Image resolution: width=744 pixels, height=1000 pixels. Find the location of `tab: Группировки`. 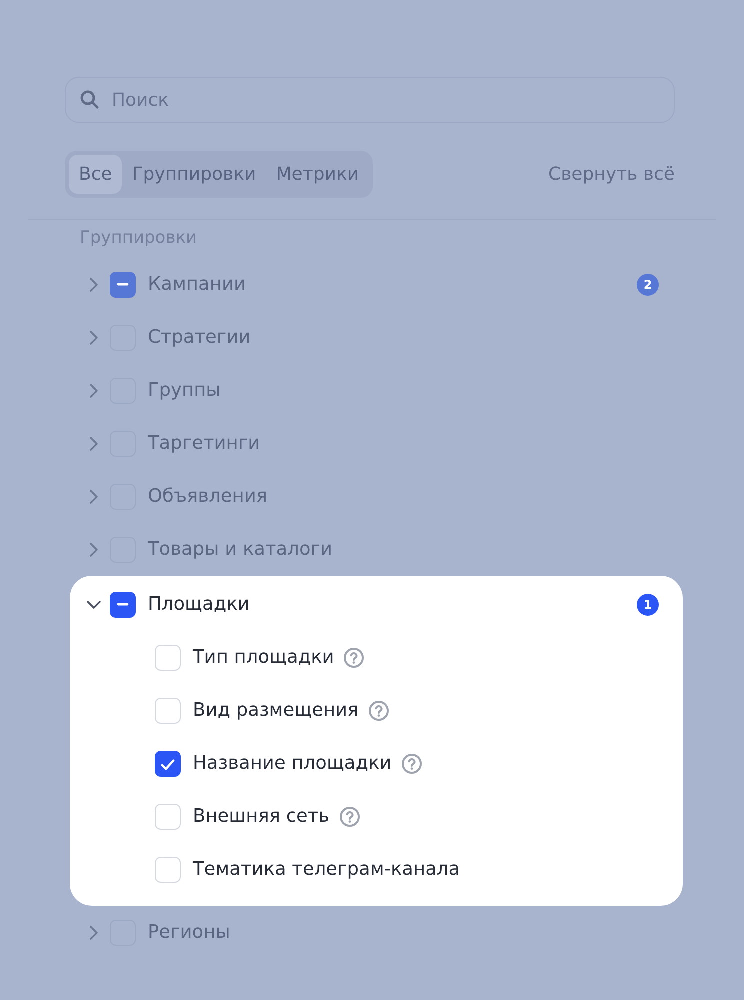

tab: Группировки is located at coordinates (194, 174).